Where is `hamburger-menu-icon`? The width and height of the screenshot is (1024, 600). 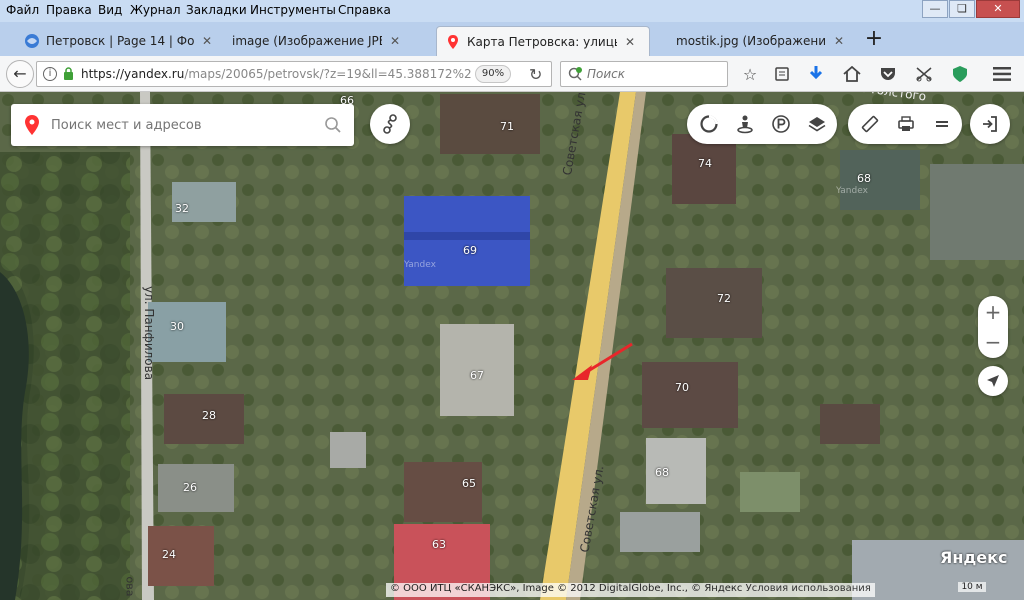
hamburger-menu-icon is located at coordinates (1002, 74).